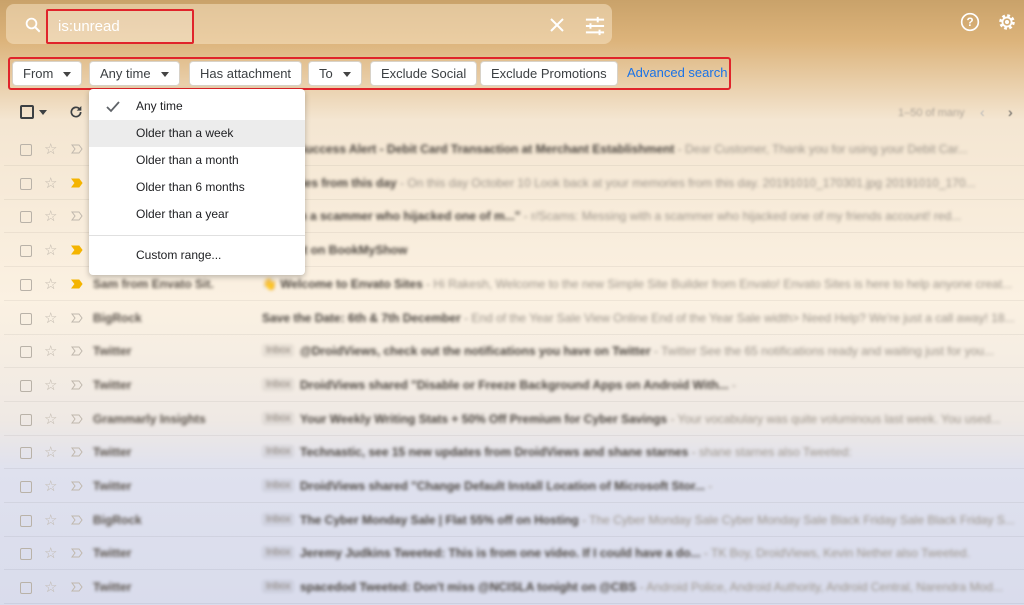 This screenshot has height=605, width=1024. I want to click on menu-item-older-than-month: Older than a month, so click(197, 160).